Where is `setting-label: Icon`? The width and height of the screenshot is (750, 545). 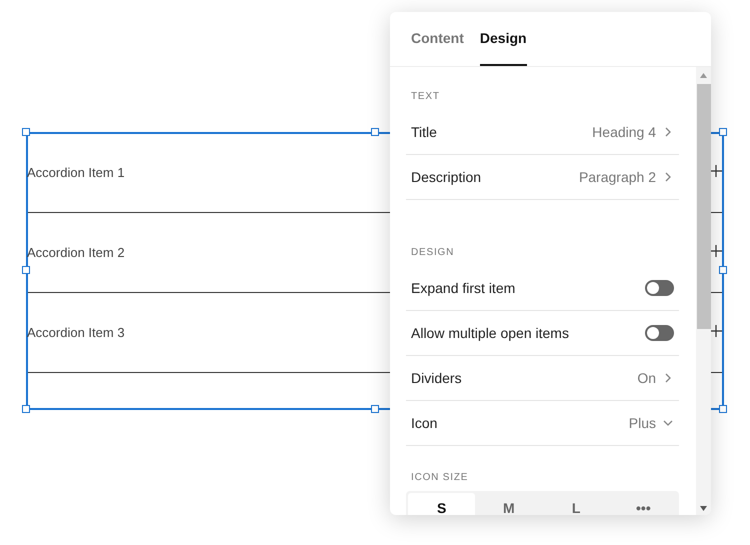 setting-label: Icon is located at coordinates (424, 423).